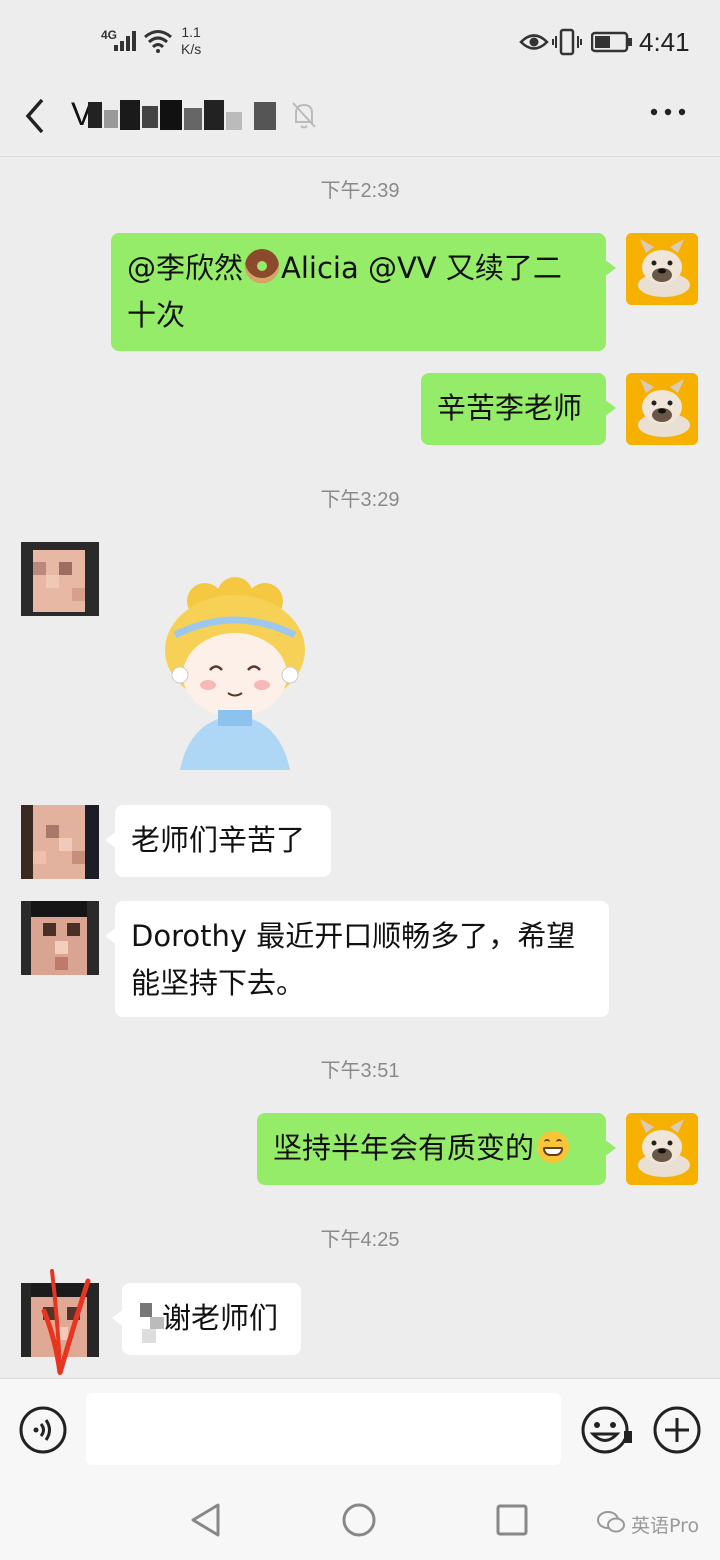 Image resolution: width=720 pixels, height=1560 pixels. What do you see at coordinates (323, 1429) in the screenshot?
I see `message-input` at bounding box center [323, 1429].